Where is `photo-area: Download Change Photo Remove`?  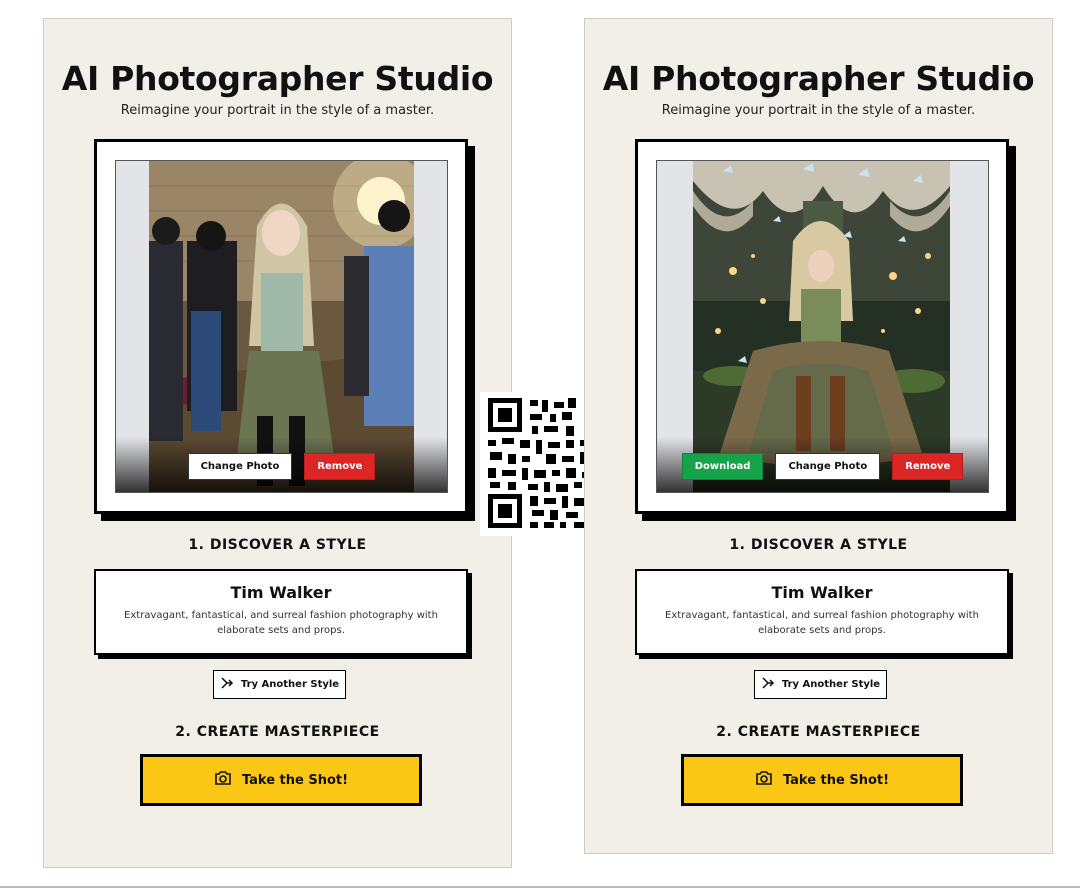
photo-area: Download Change Photo Remove is located at coordinates (822, 326).